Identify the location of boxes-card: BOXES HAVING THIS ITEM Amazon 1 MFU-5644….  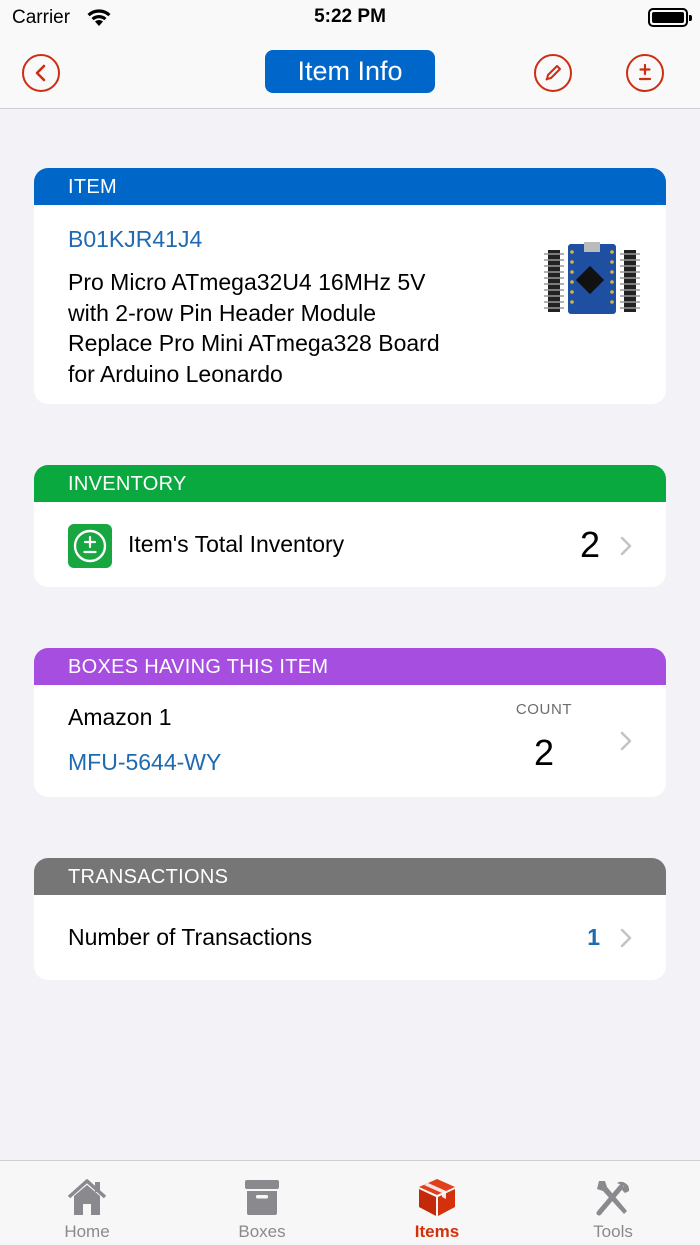
(350, 722).